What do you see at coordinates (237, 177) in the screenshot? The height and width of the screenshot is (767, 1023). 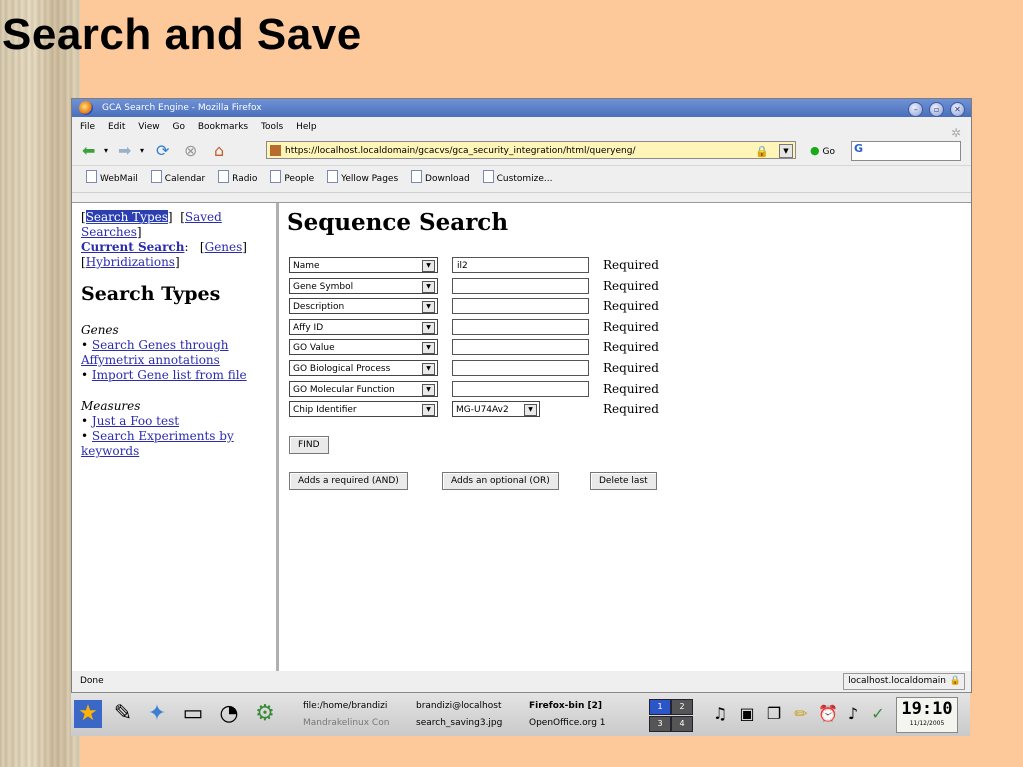 I see `bookmark-radio: Radio` at bounding box center [237, 177].